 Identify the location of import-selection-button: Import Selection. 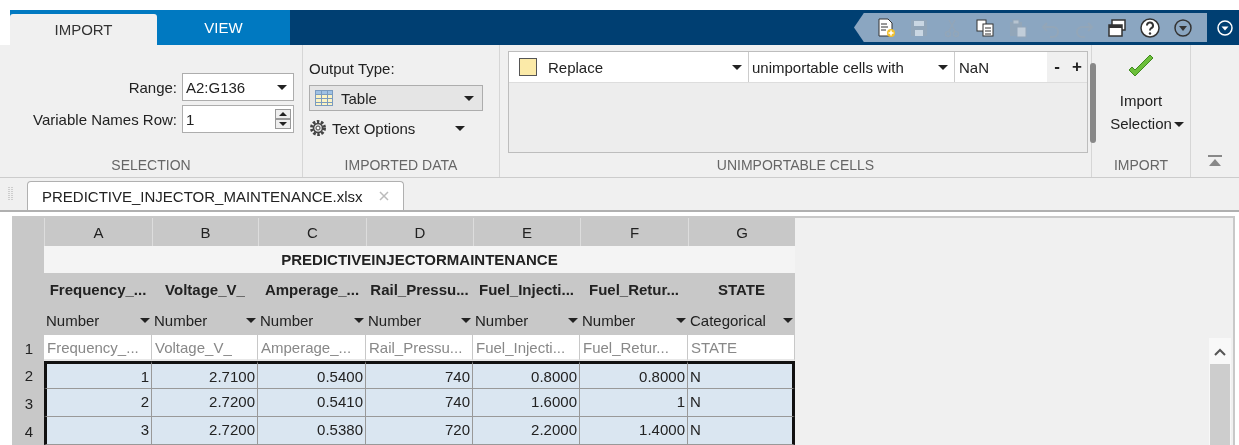
(1141, 94).